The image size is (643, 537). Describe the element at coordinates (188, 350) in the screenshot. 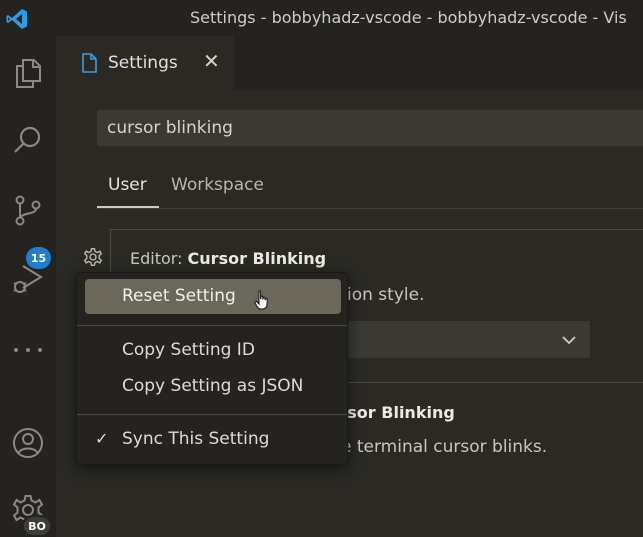

I see `menu-item-label: Copy Setting ID` at that location.